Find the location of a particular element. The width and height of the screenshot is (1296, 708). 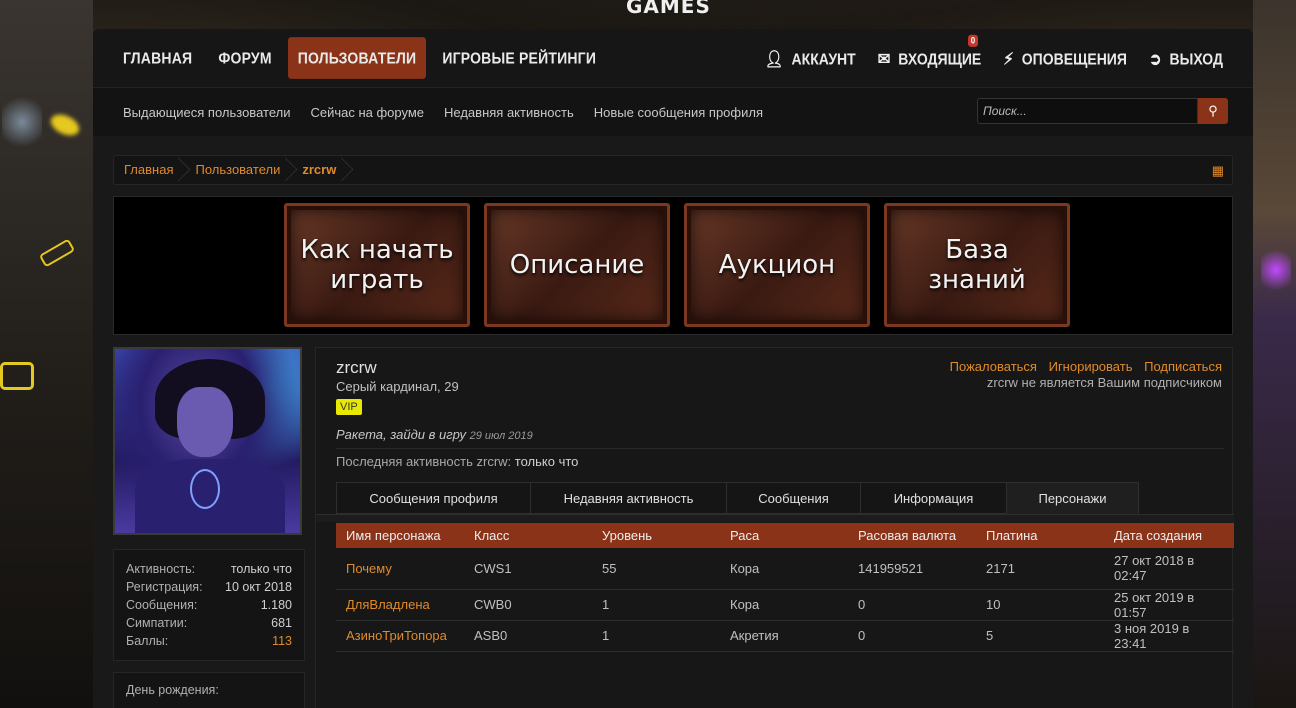

profile-status: Ракета, зайди в игру 29 июл 2019 is located at coordinates (434, 434).